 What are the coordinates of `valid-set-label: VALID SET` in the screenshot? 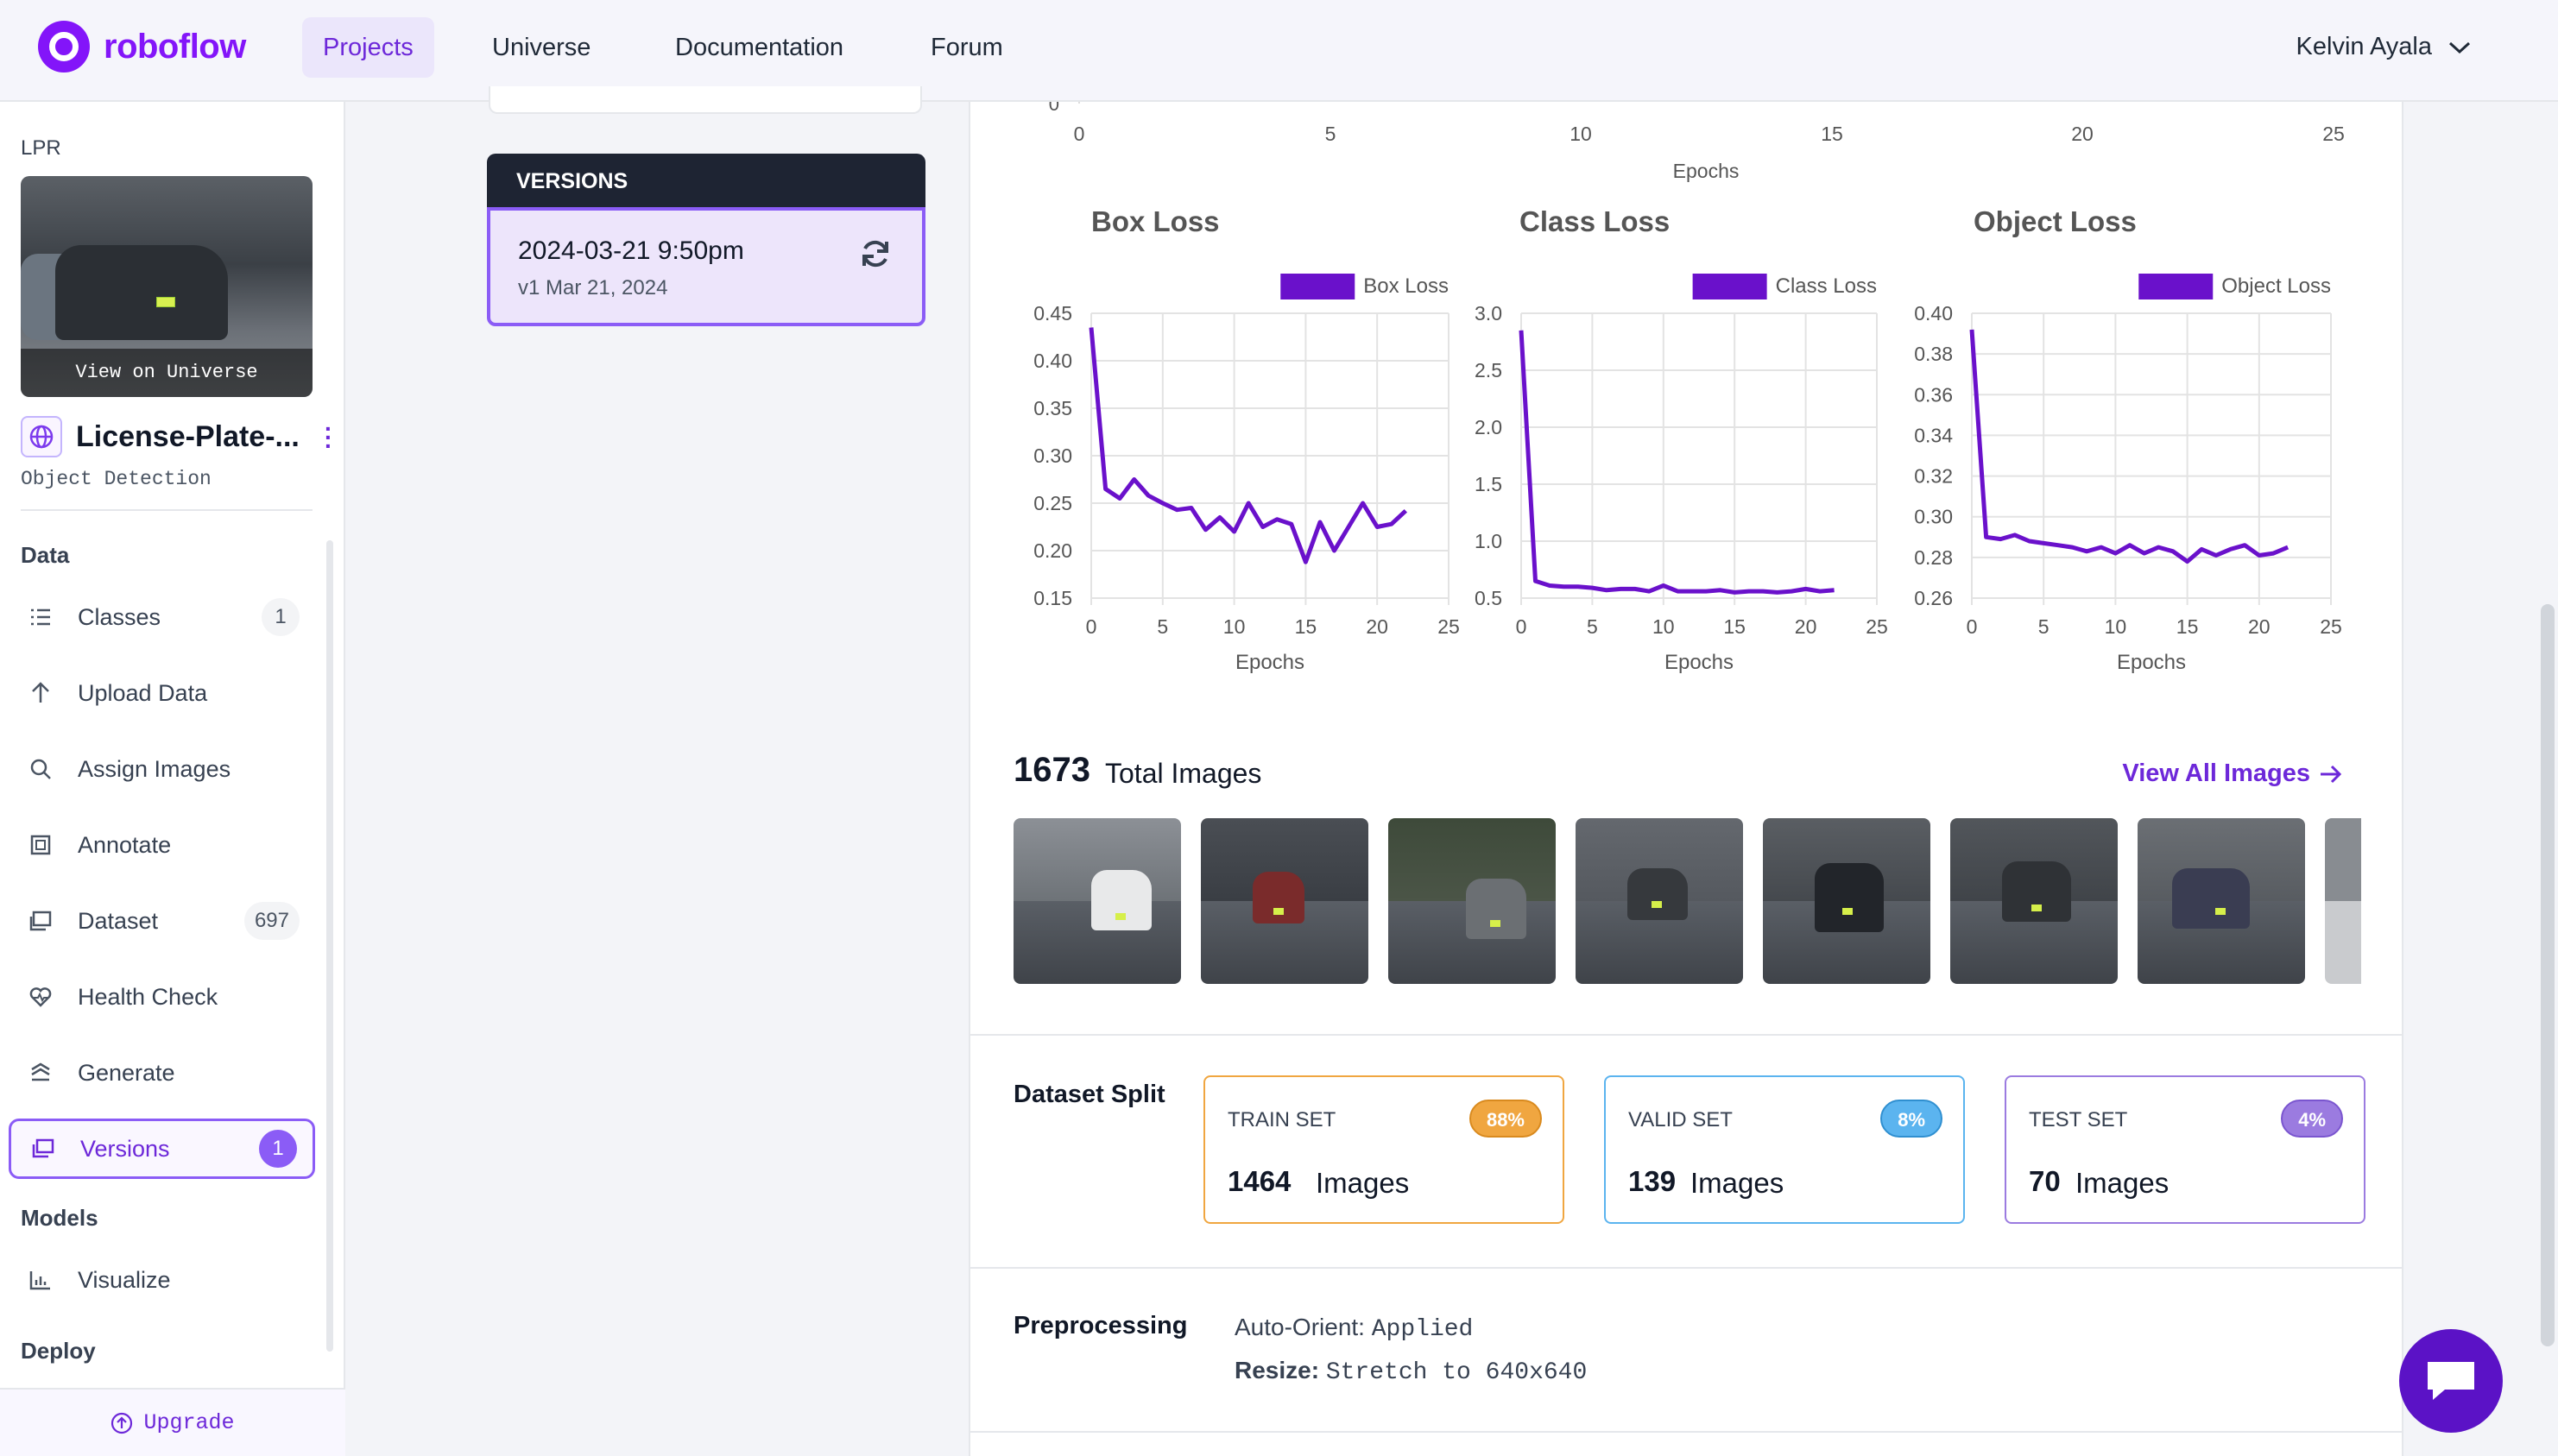 It's located at (1680, 1120).